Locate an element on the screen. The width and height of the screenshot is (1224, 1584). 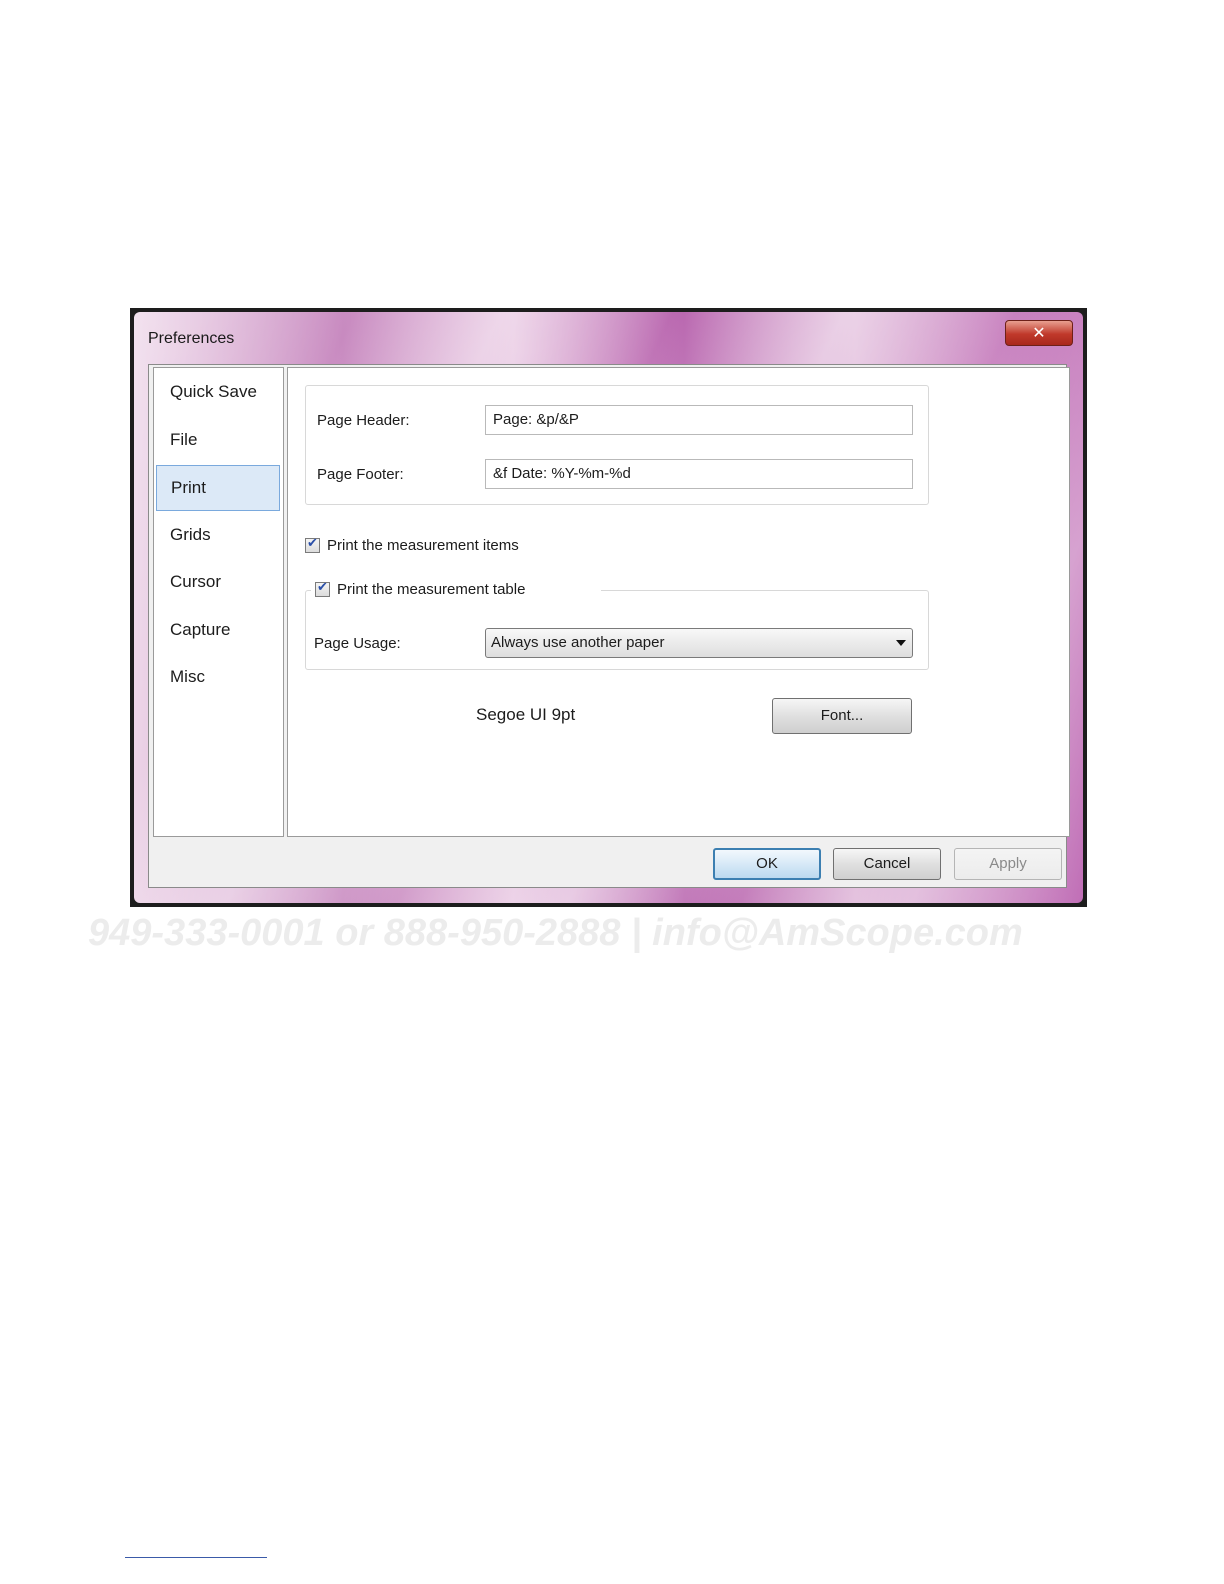
print-measurement-table-label: Print the measurement table is located at coordinates (431, 589).